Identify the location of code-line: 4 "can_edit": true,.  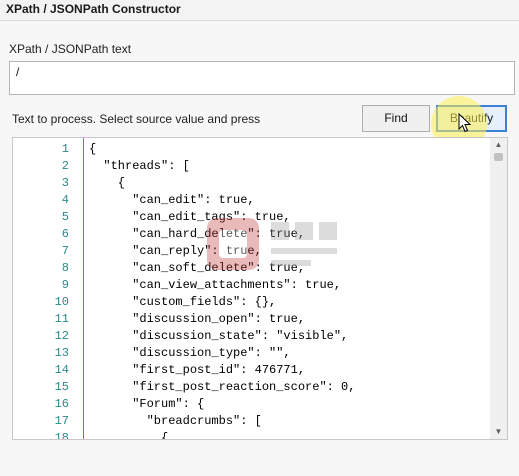
(252, 200).